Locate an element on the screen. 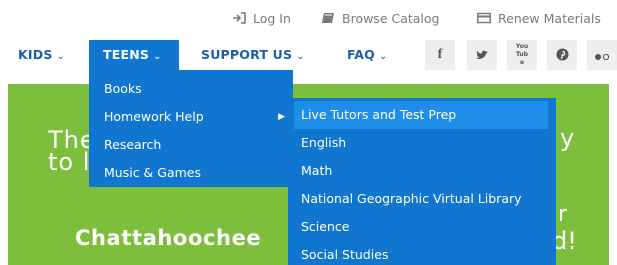  nav-kids: KIDS ⌄ is located at coordinates (41, 55).